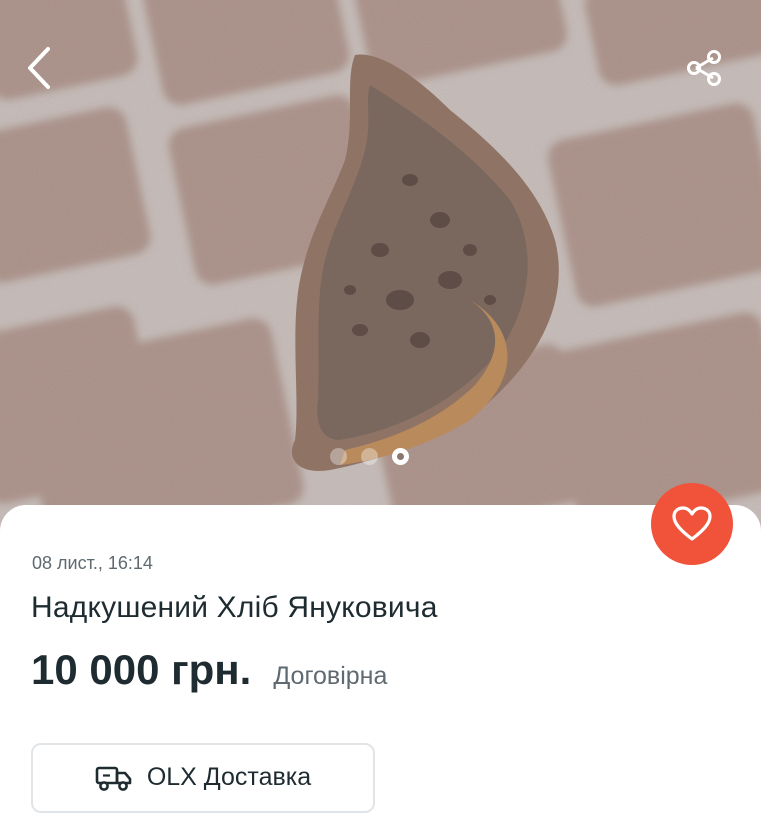 The height and width of the screenshot is (813, 761). I want to click on heart-icon, so click(692, 523).